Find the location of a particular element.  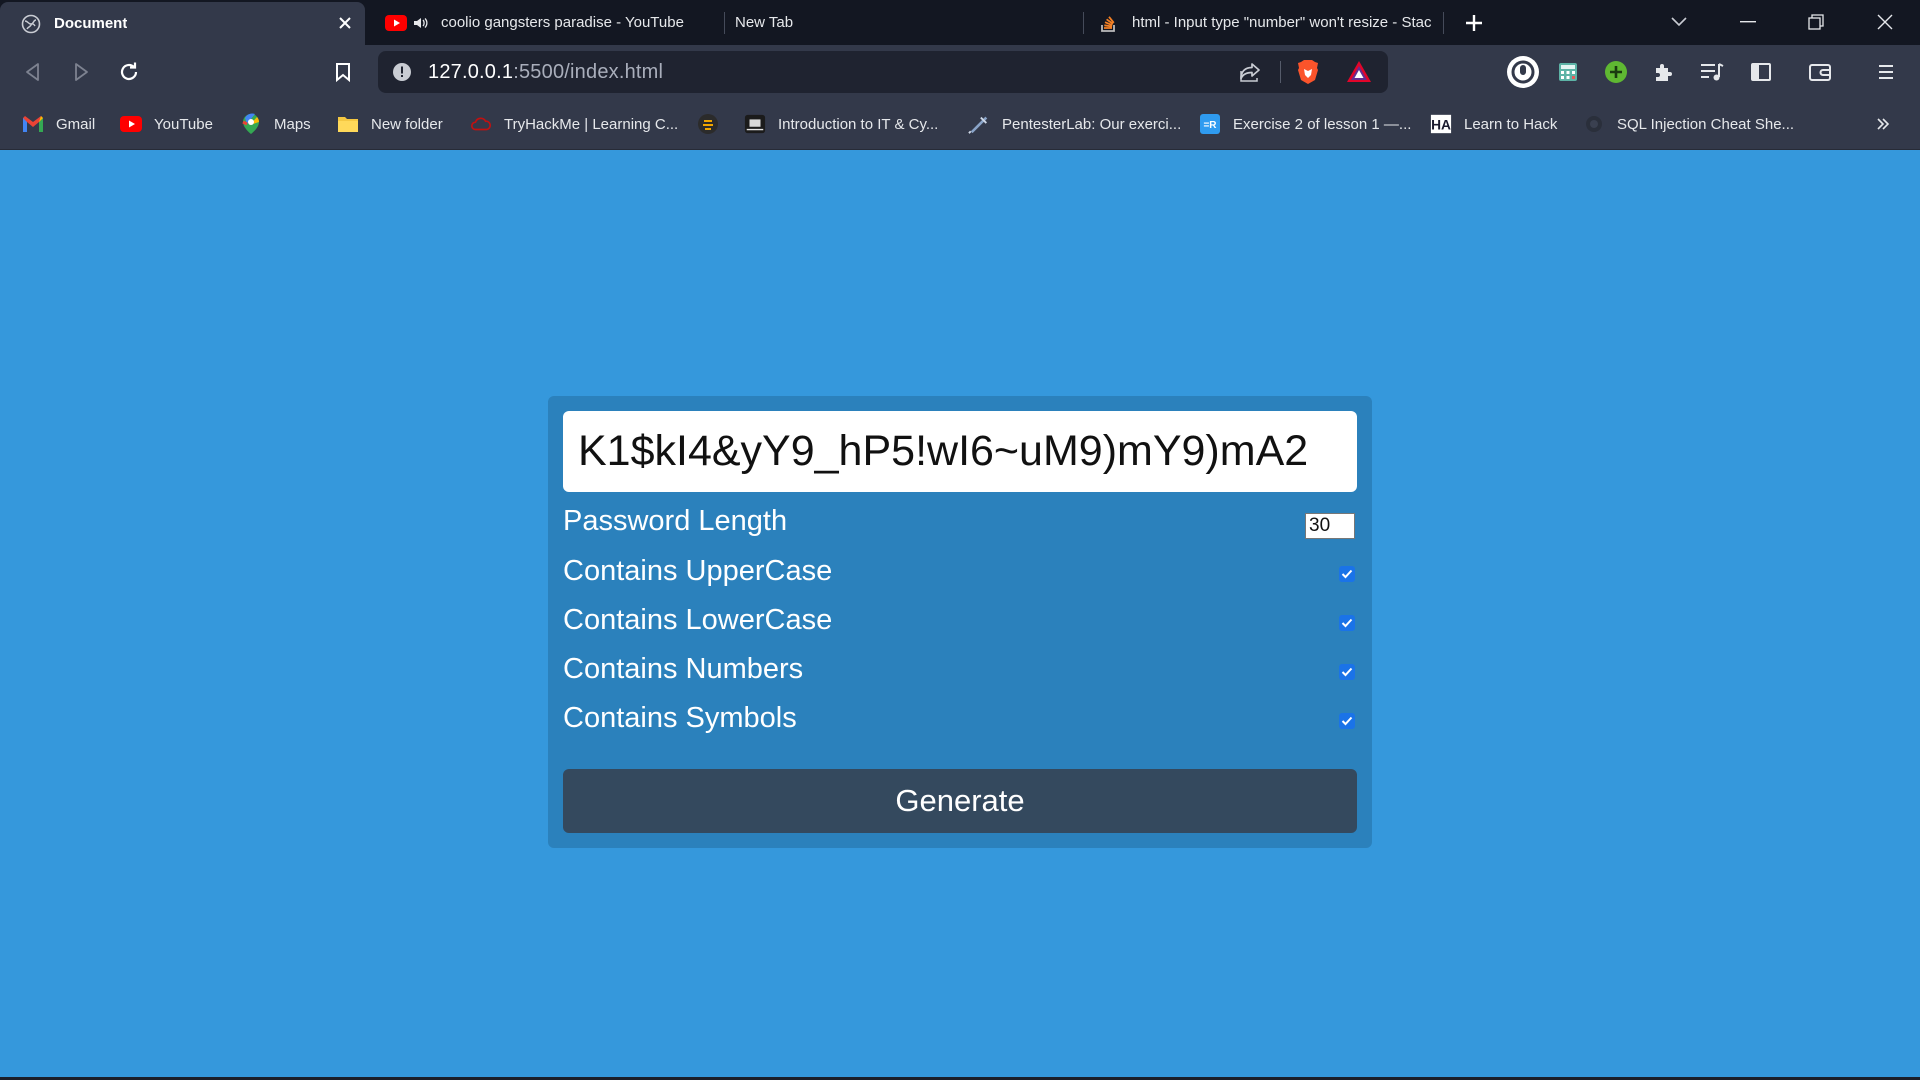

numbers-label: Contains Numbers is located at coordinates (683, 669).